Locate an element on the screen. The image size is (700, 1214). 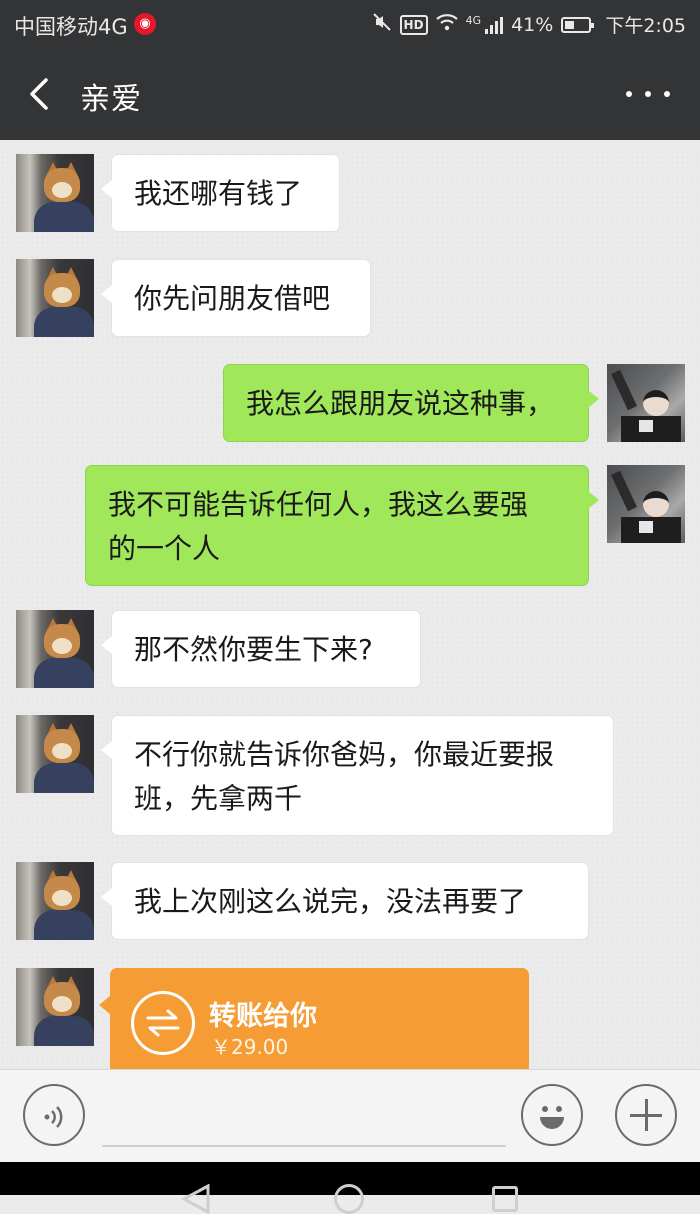
weibo-notification-icon: ◉ is located at coordinates (145, 24).